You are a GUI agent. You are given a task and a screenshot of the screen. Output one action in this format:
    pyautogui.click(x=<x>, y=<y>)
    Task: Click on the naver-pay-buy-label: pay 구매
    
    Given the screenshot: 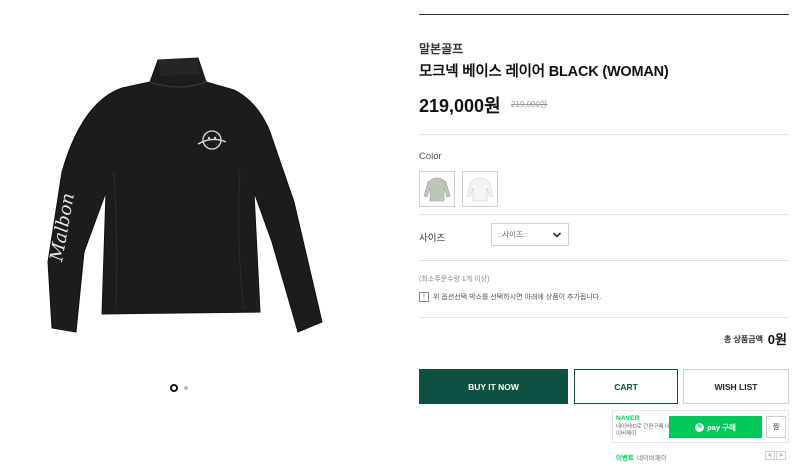 What is the action you would take?
    pyautogui.click(x=721, y=427)
    